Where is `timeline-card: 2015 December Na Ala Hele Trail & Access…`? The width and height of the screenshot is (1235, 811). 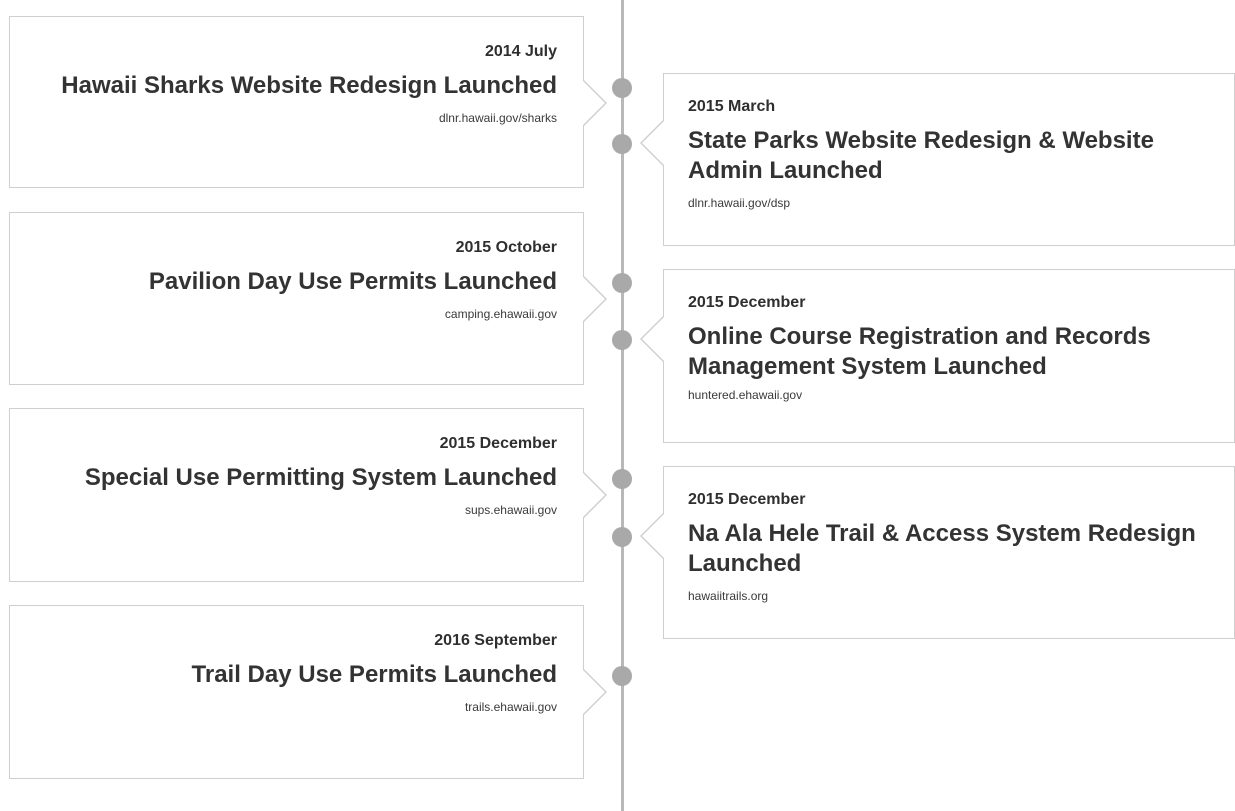 timeline-card: 2015 December Na Ala Hele Trail & Access… is located at coordinates (937, 552).